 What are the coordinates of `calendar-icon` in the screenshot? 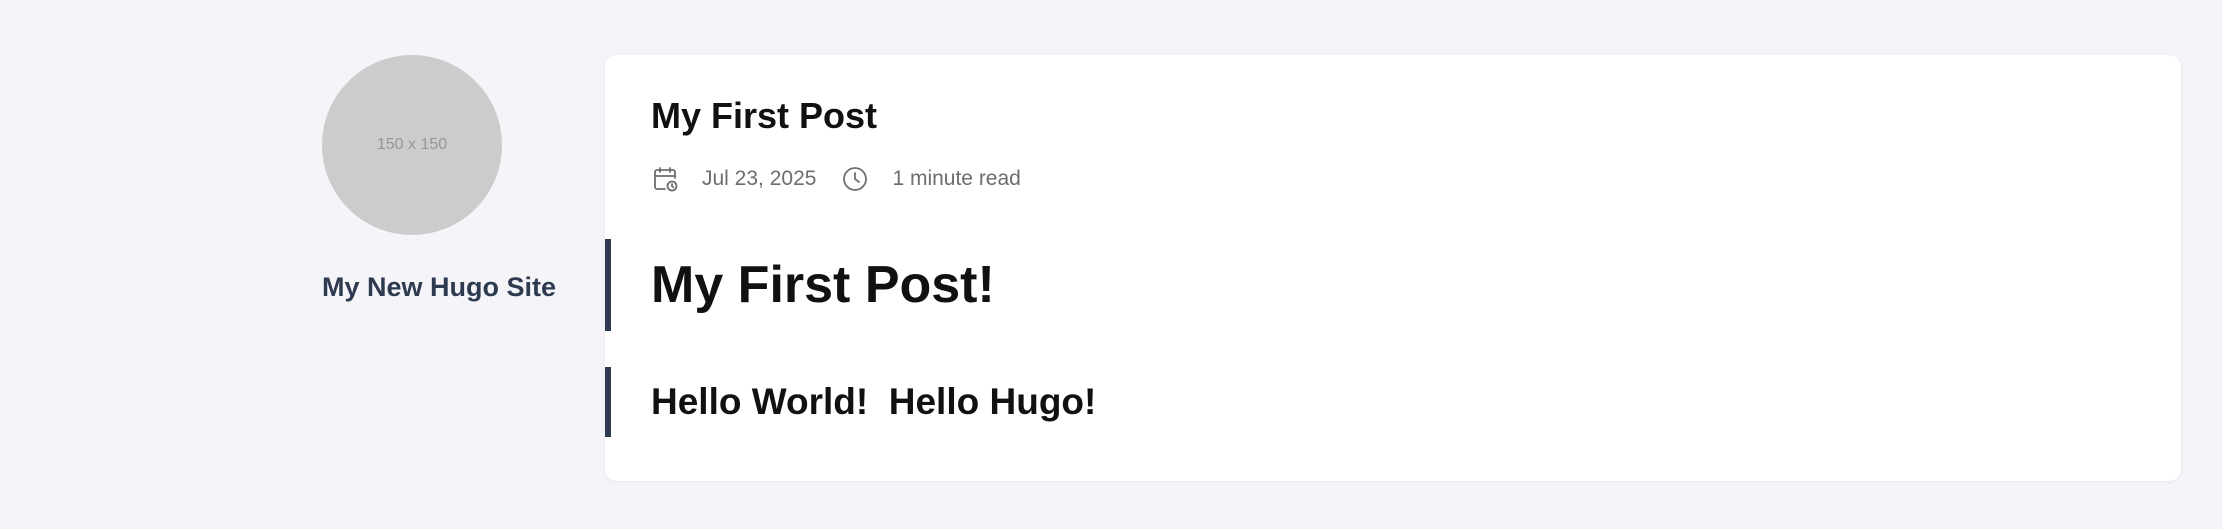 It's located at (665, 179).